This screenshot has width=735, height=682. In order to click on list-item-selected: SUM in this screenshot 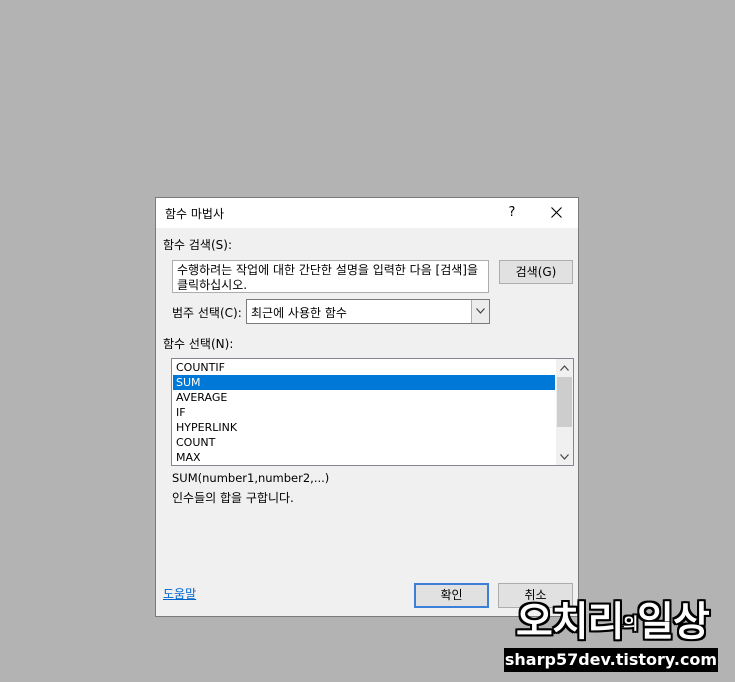, I will do `click(364, 382)`.